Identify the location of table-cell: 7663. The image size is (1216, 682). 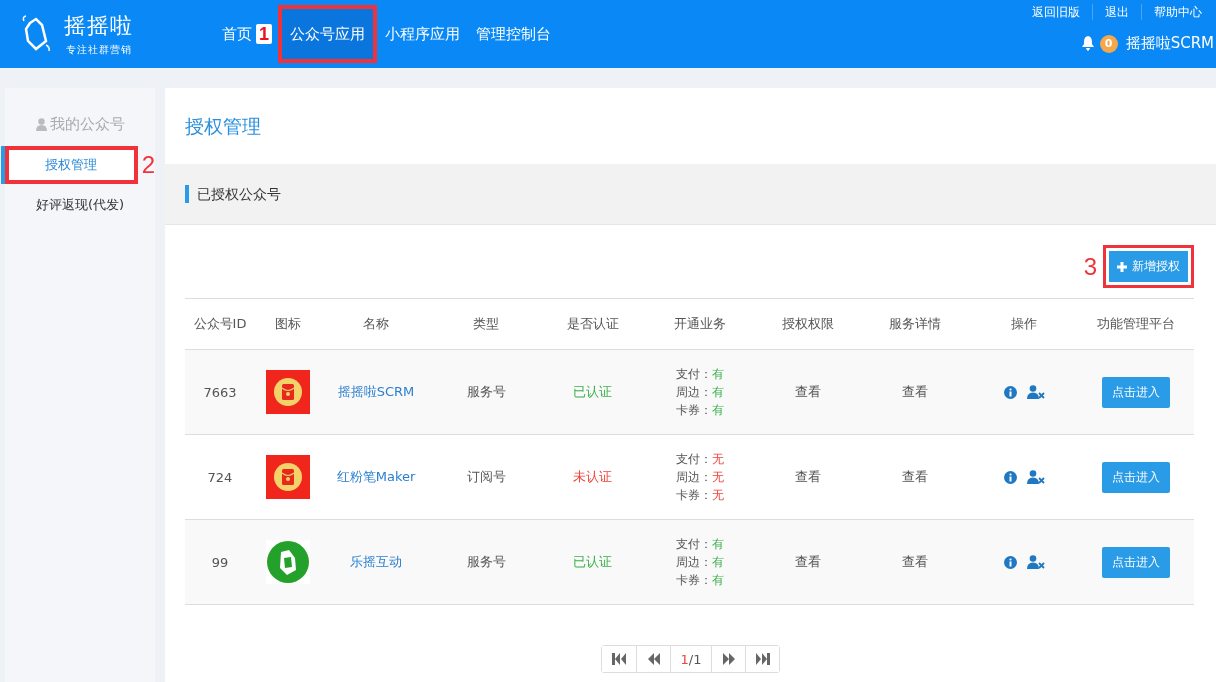
(220, 392).